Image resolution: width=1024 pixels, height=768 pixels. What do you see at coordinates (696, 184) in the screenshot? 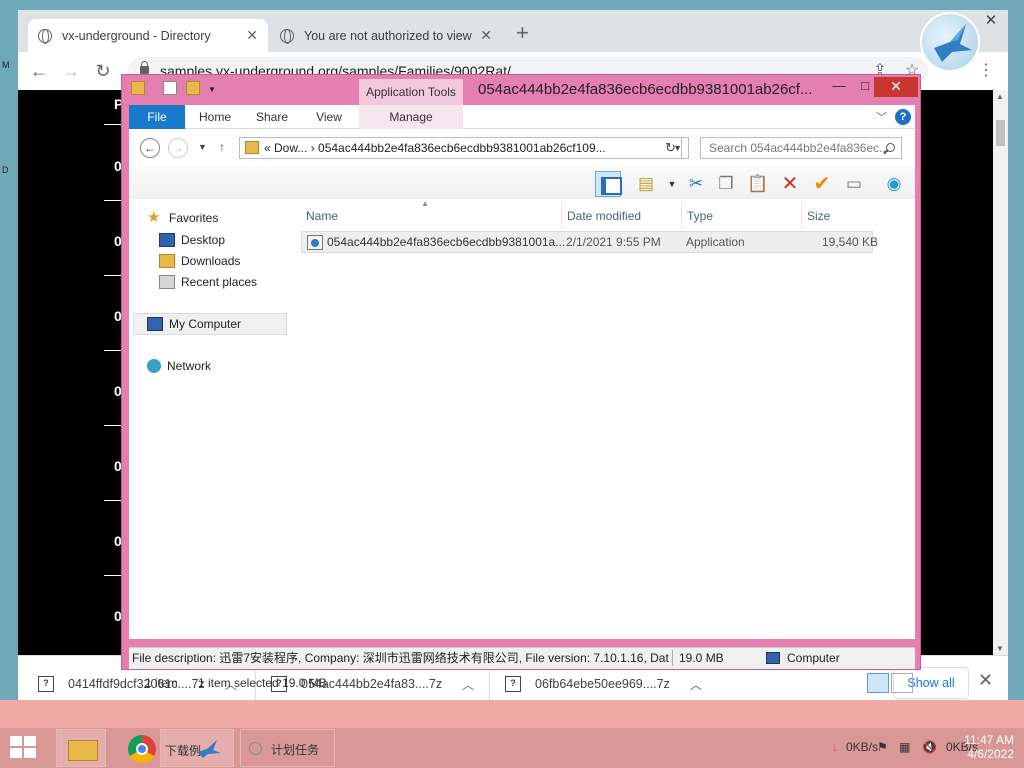
I see `cut-icon: ✂` at bounding box center [696, 184].